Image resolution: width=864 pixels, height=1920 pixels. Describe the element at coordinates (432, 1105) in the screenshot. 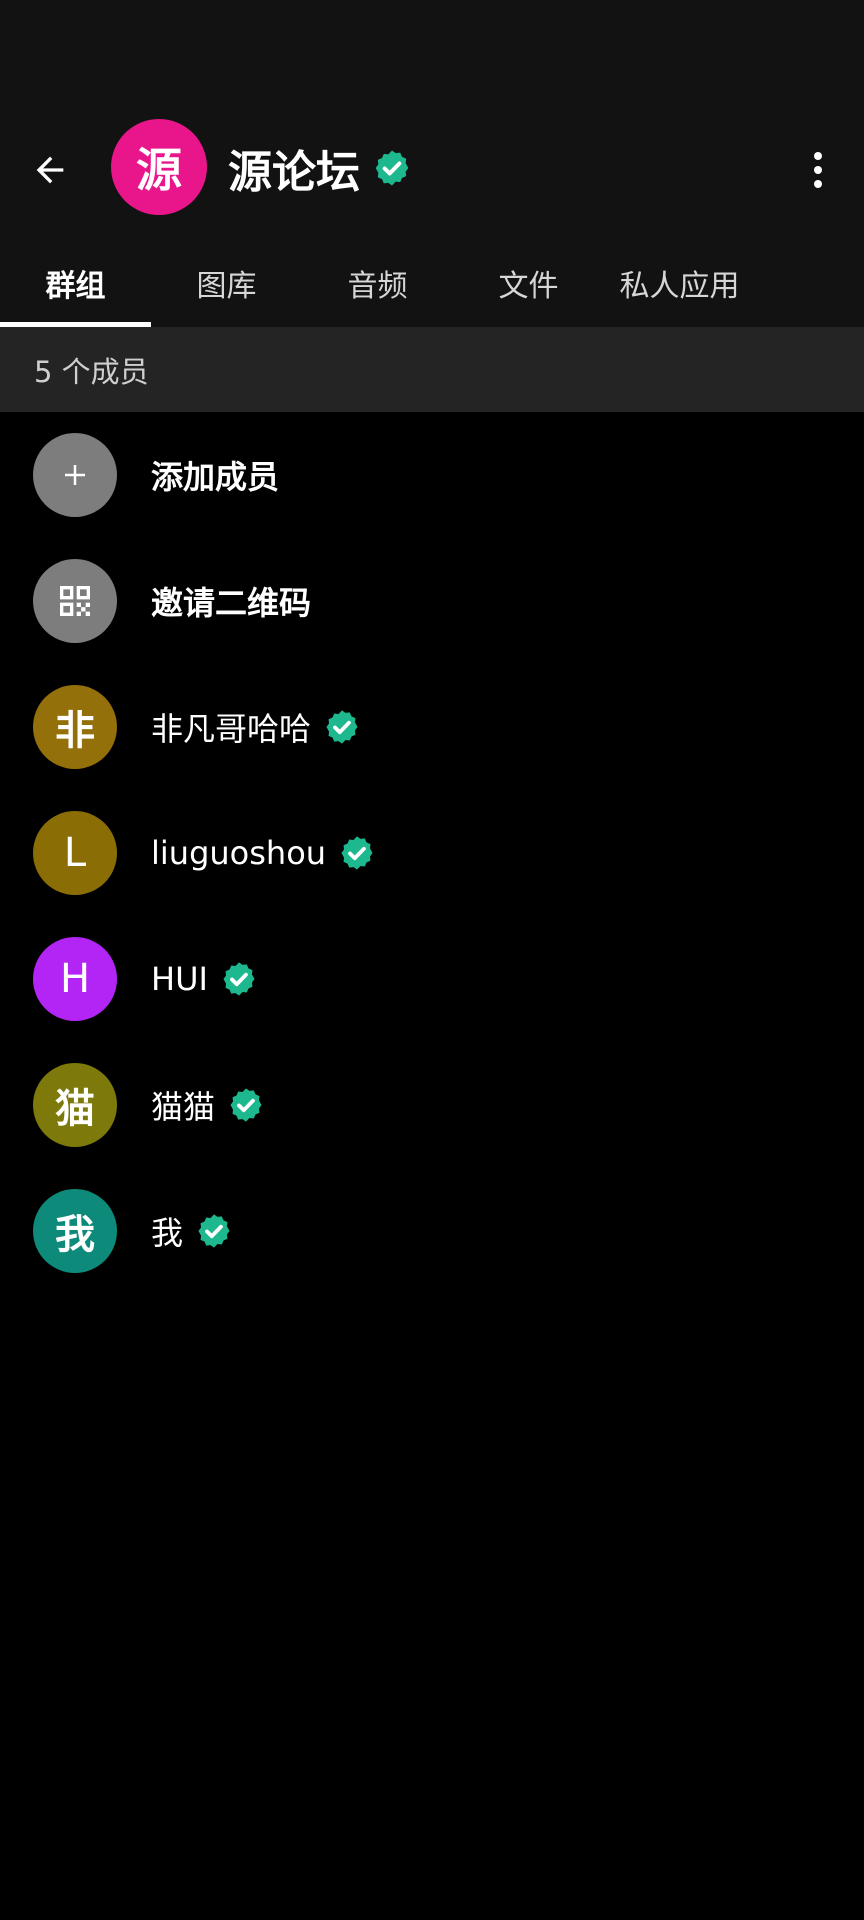

I see `member-row: 猫 猫猫` at that location.